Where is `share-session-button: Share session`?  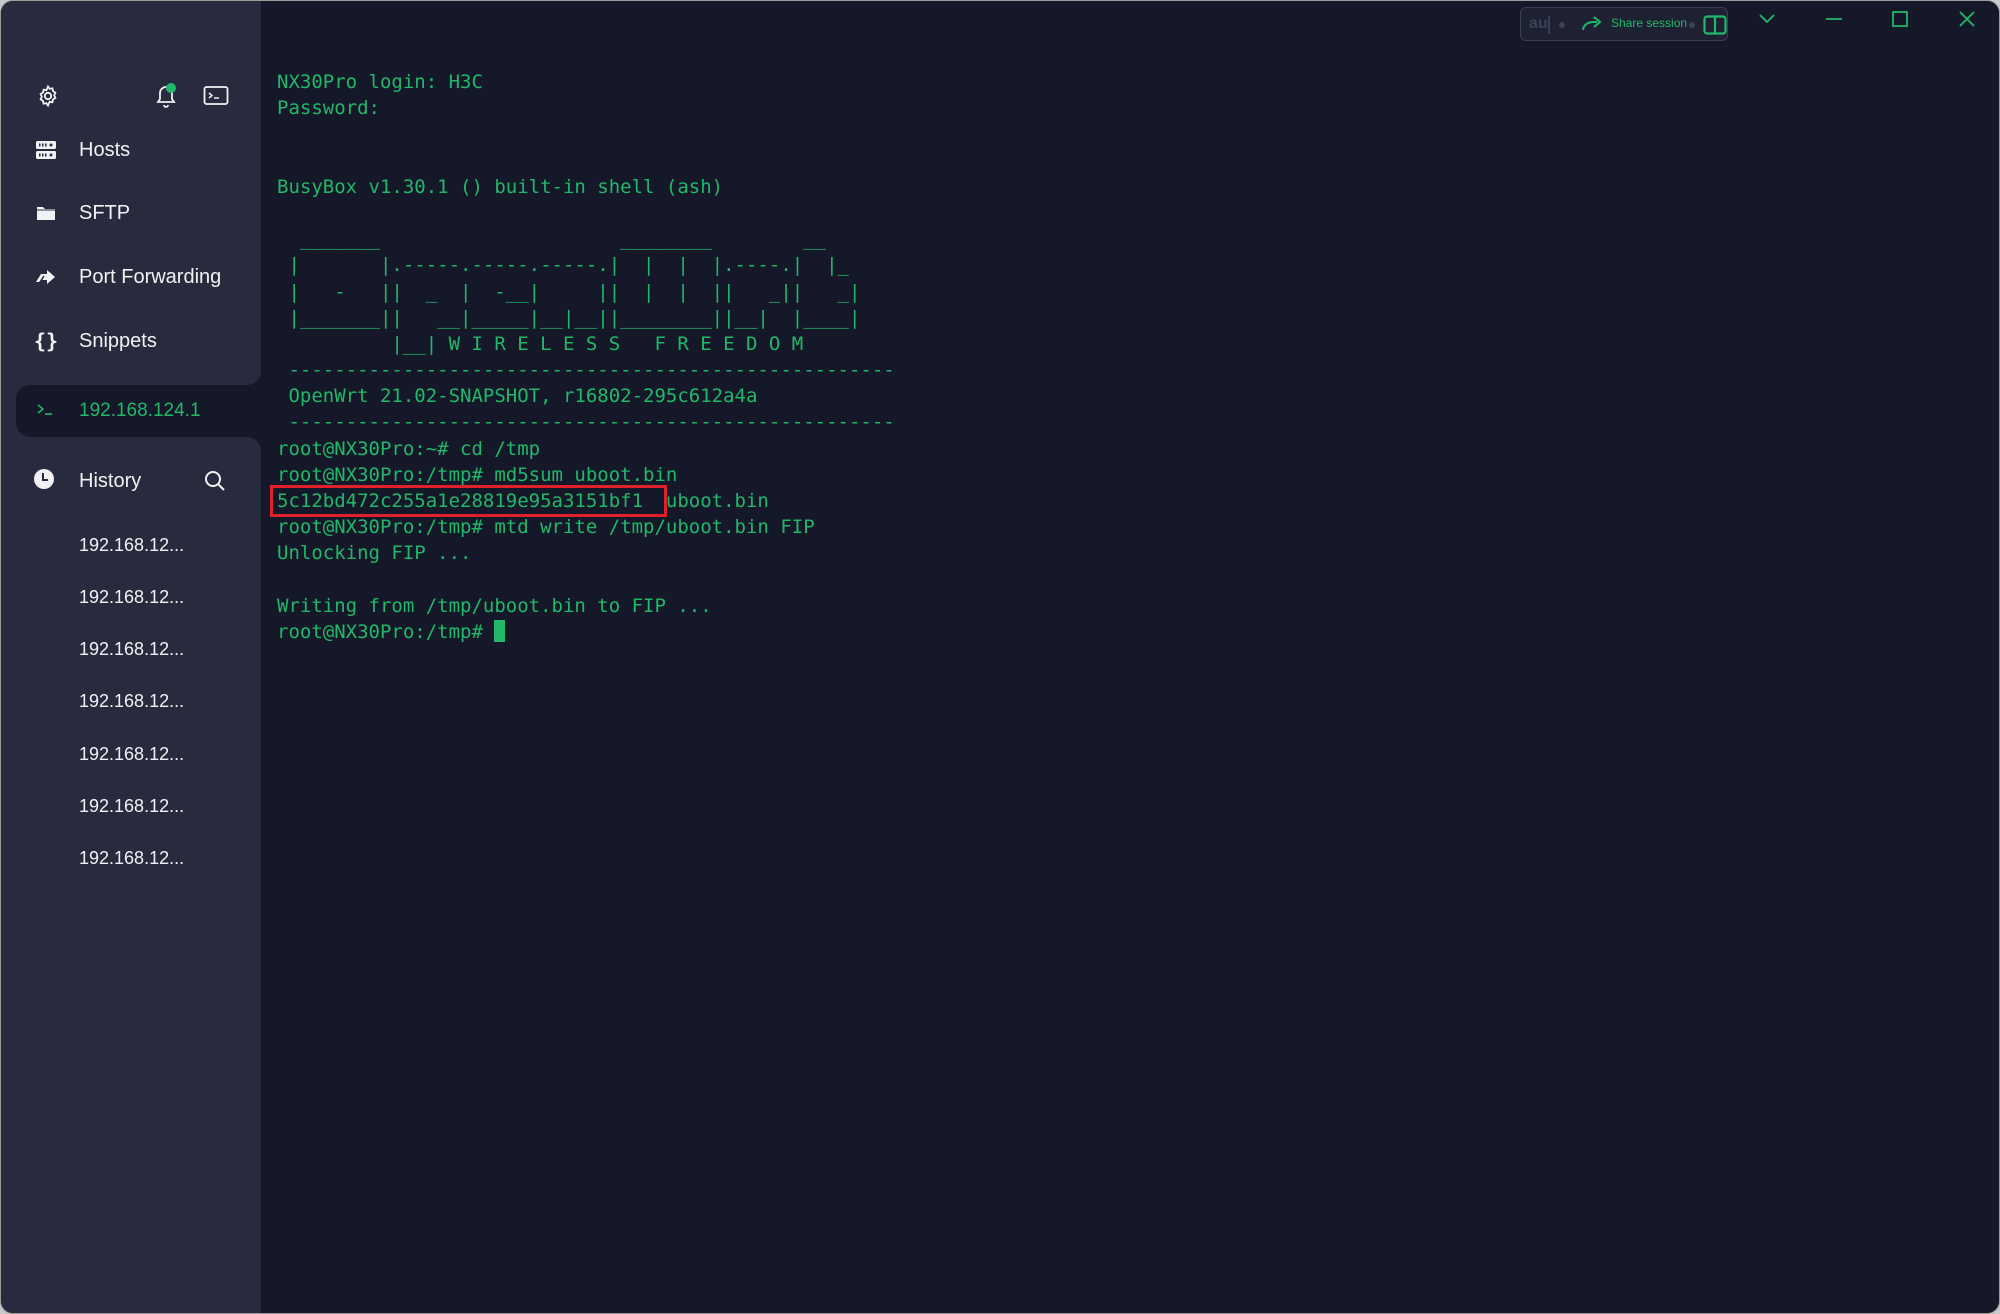
share-session-button: Share session is located at coordinates (1634, 23).